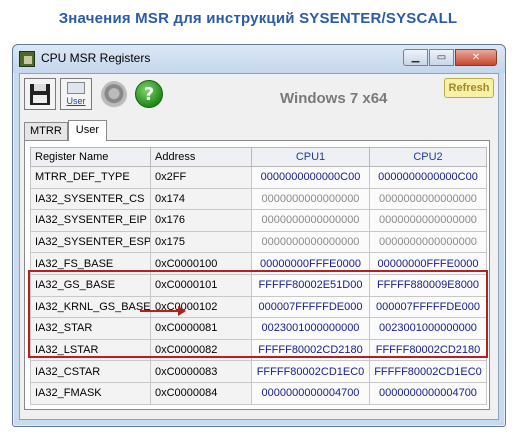 The image size is (516, 435). Describe the element at coordinates (428, 307) in the screenshot. I see `cpu2-value-cell: 000007FFFFFDE000` at that location.